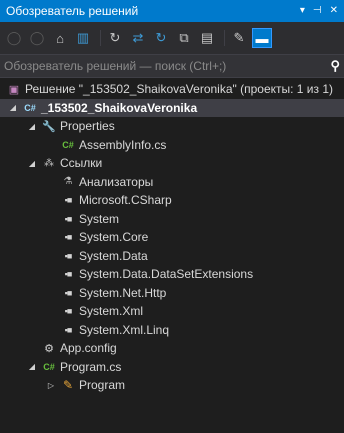  Describe the element at coordinates (116, 181) in the screenshot. I see `tree-item-label: Анализаторы` at that location.